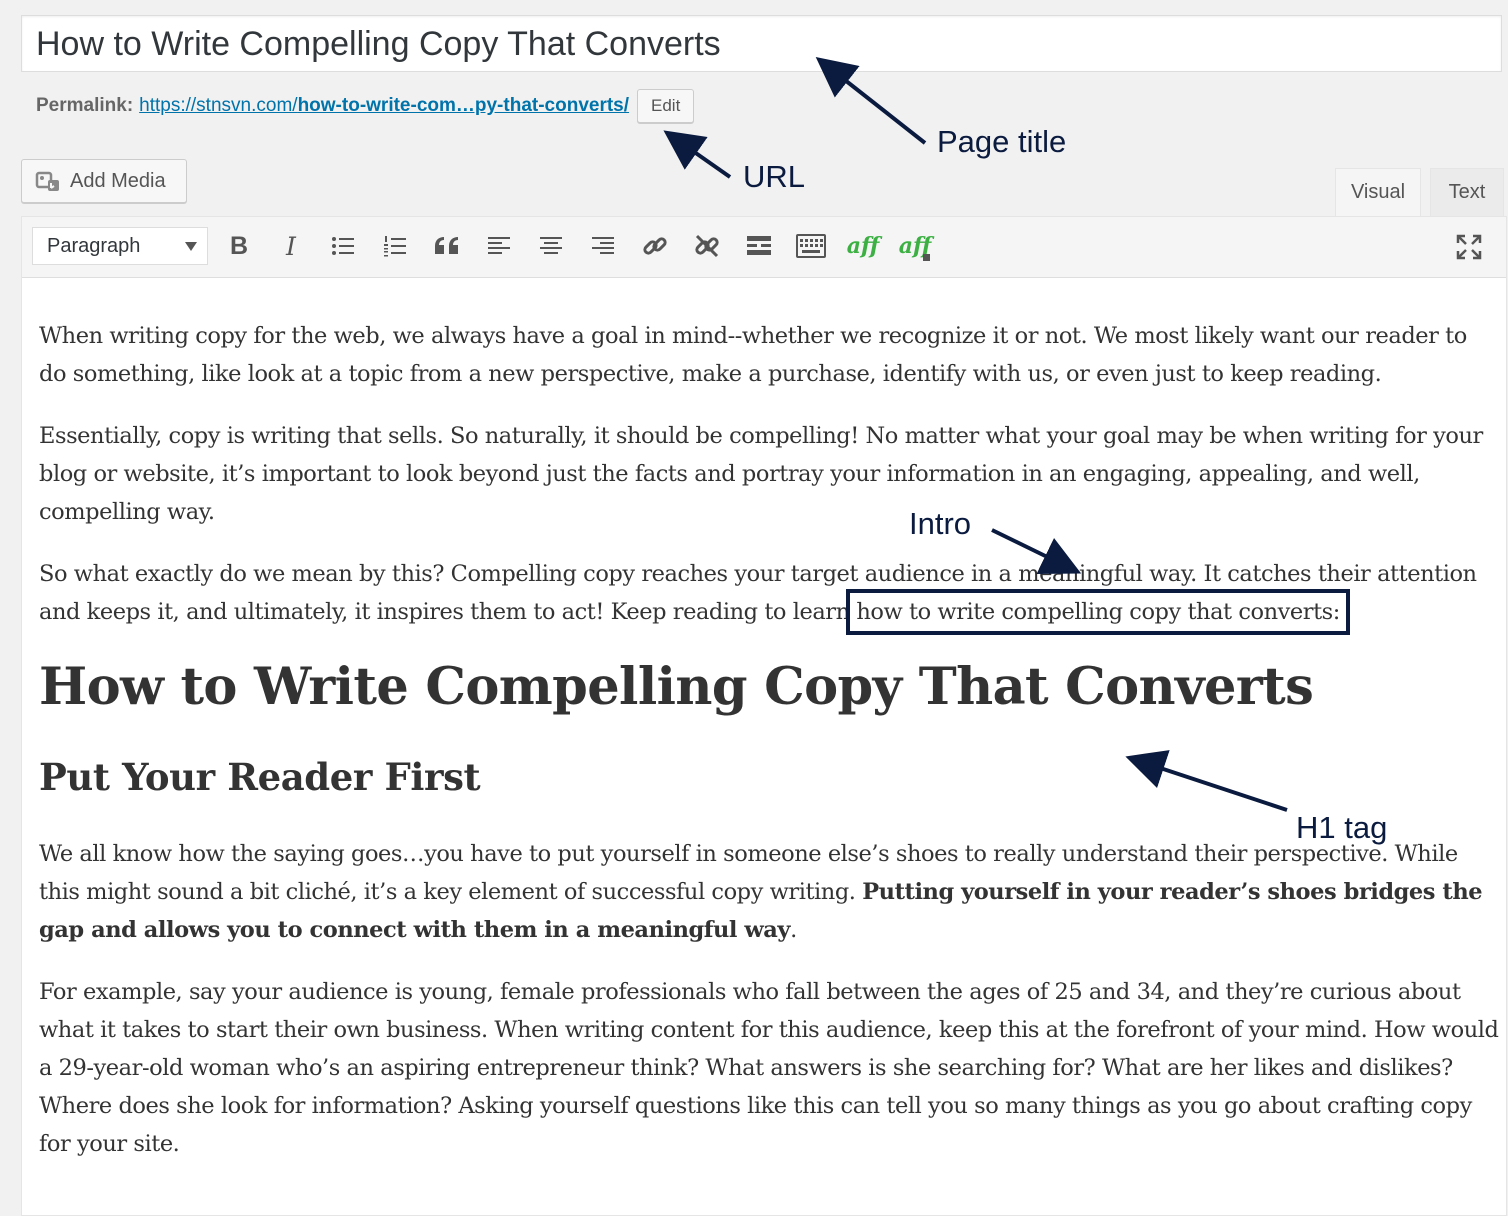 Image resolution: width=1508 pixels, height=1216 pixels. What do you see at coordinates (1036, 551) in the screenshot?
I see `intro-arrow` at bounding box center [1036, 551].